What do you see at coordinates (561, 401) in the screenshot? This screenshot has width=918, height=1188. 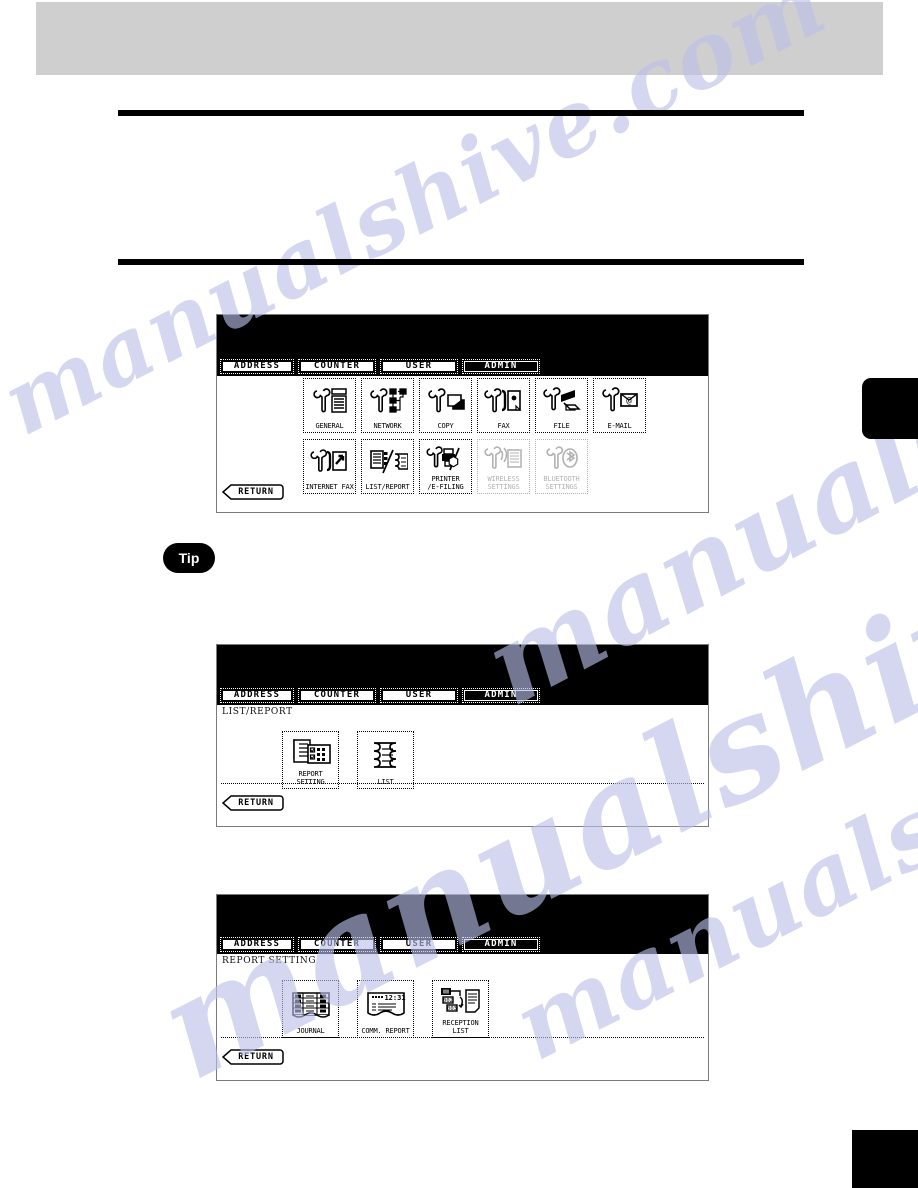 I see `wrench-file-icon` at bounding box center [561, 401].